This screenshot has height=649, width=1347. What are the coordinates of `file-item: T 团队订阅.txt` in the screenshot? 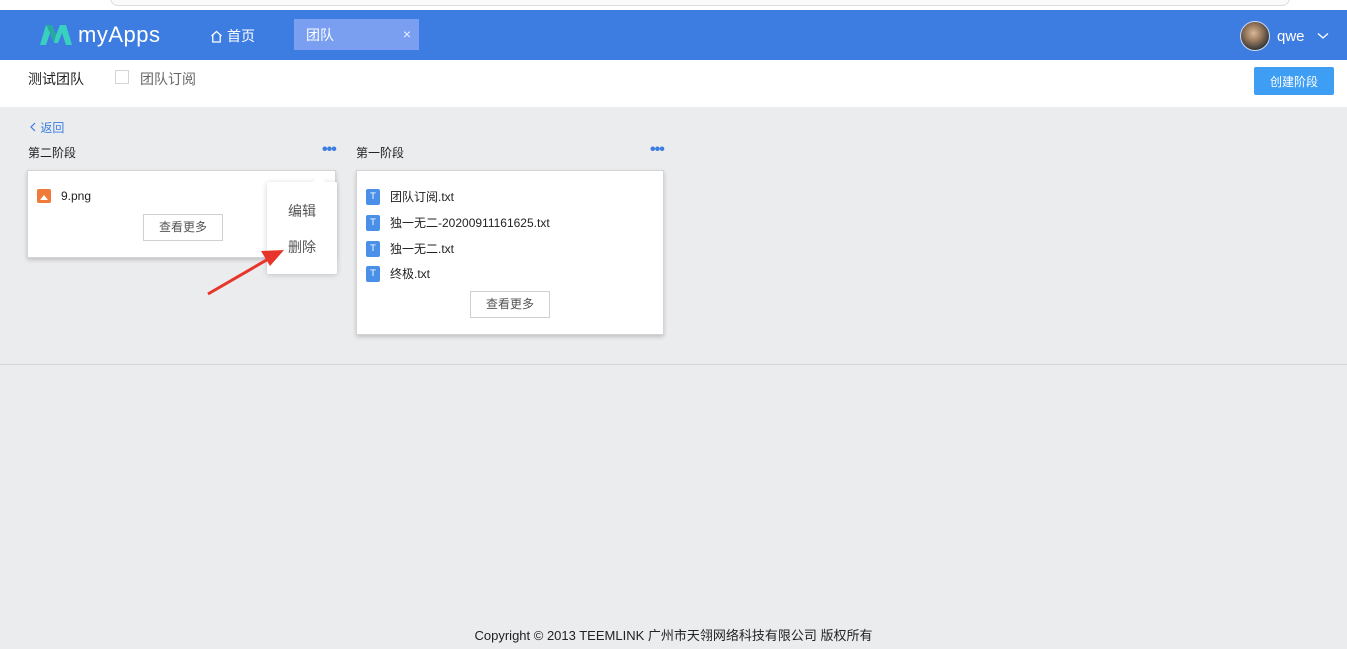 It's located at (410, 196).